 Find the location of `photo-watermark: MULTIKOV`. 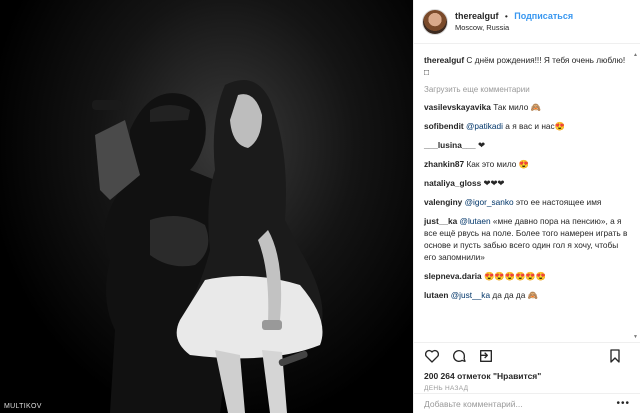

photo-watermark: MULTIKOV is located at coordinates (23, 406).